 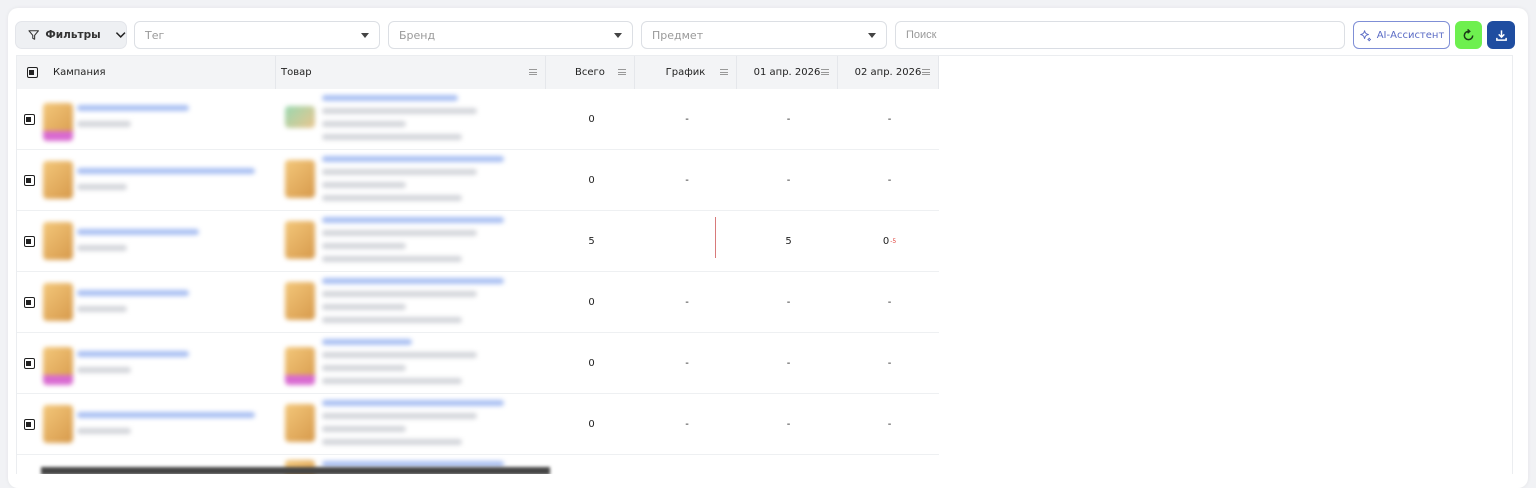 I want to click on toolbar: Фильтры Тег Бренд Предмет AI-Ассистент, so click(x=768, y=25).